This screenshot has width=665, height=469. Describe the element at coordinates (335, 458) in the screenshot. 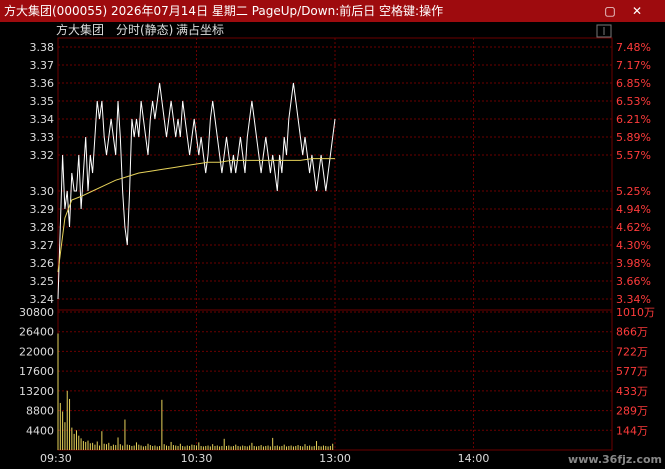

I see `time-tick-label: 13:00` at that location.